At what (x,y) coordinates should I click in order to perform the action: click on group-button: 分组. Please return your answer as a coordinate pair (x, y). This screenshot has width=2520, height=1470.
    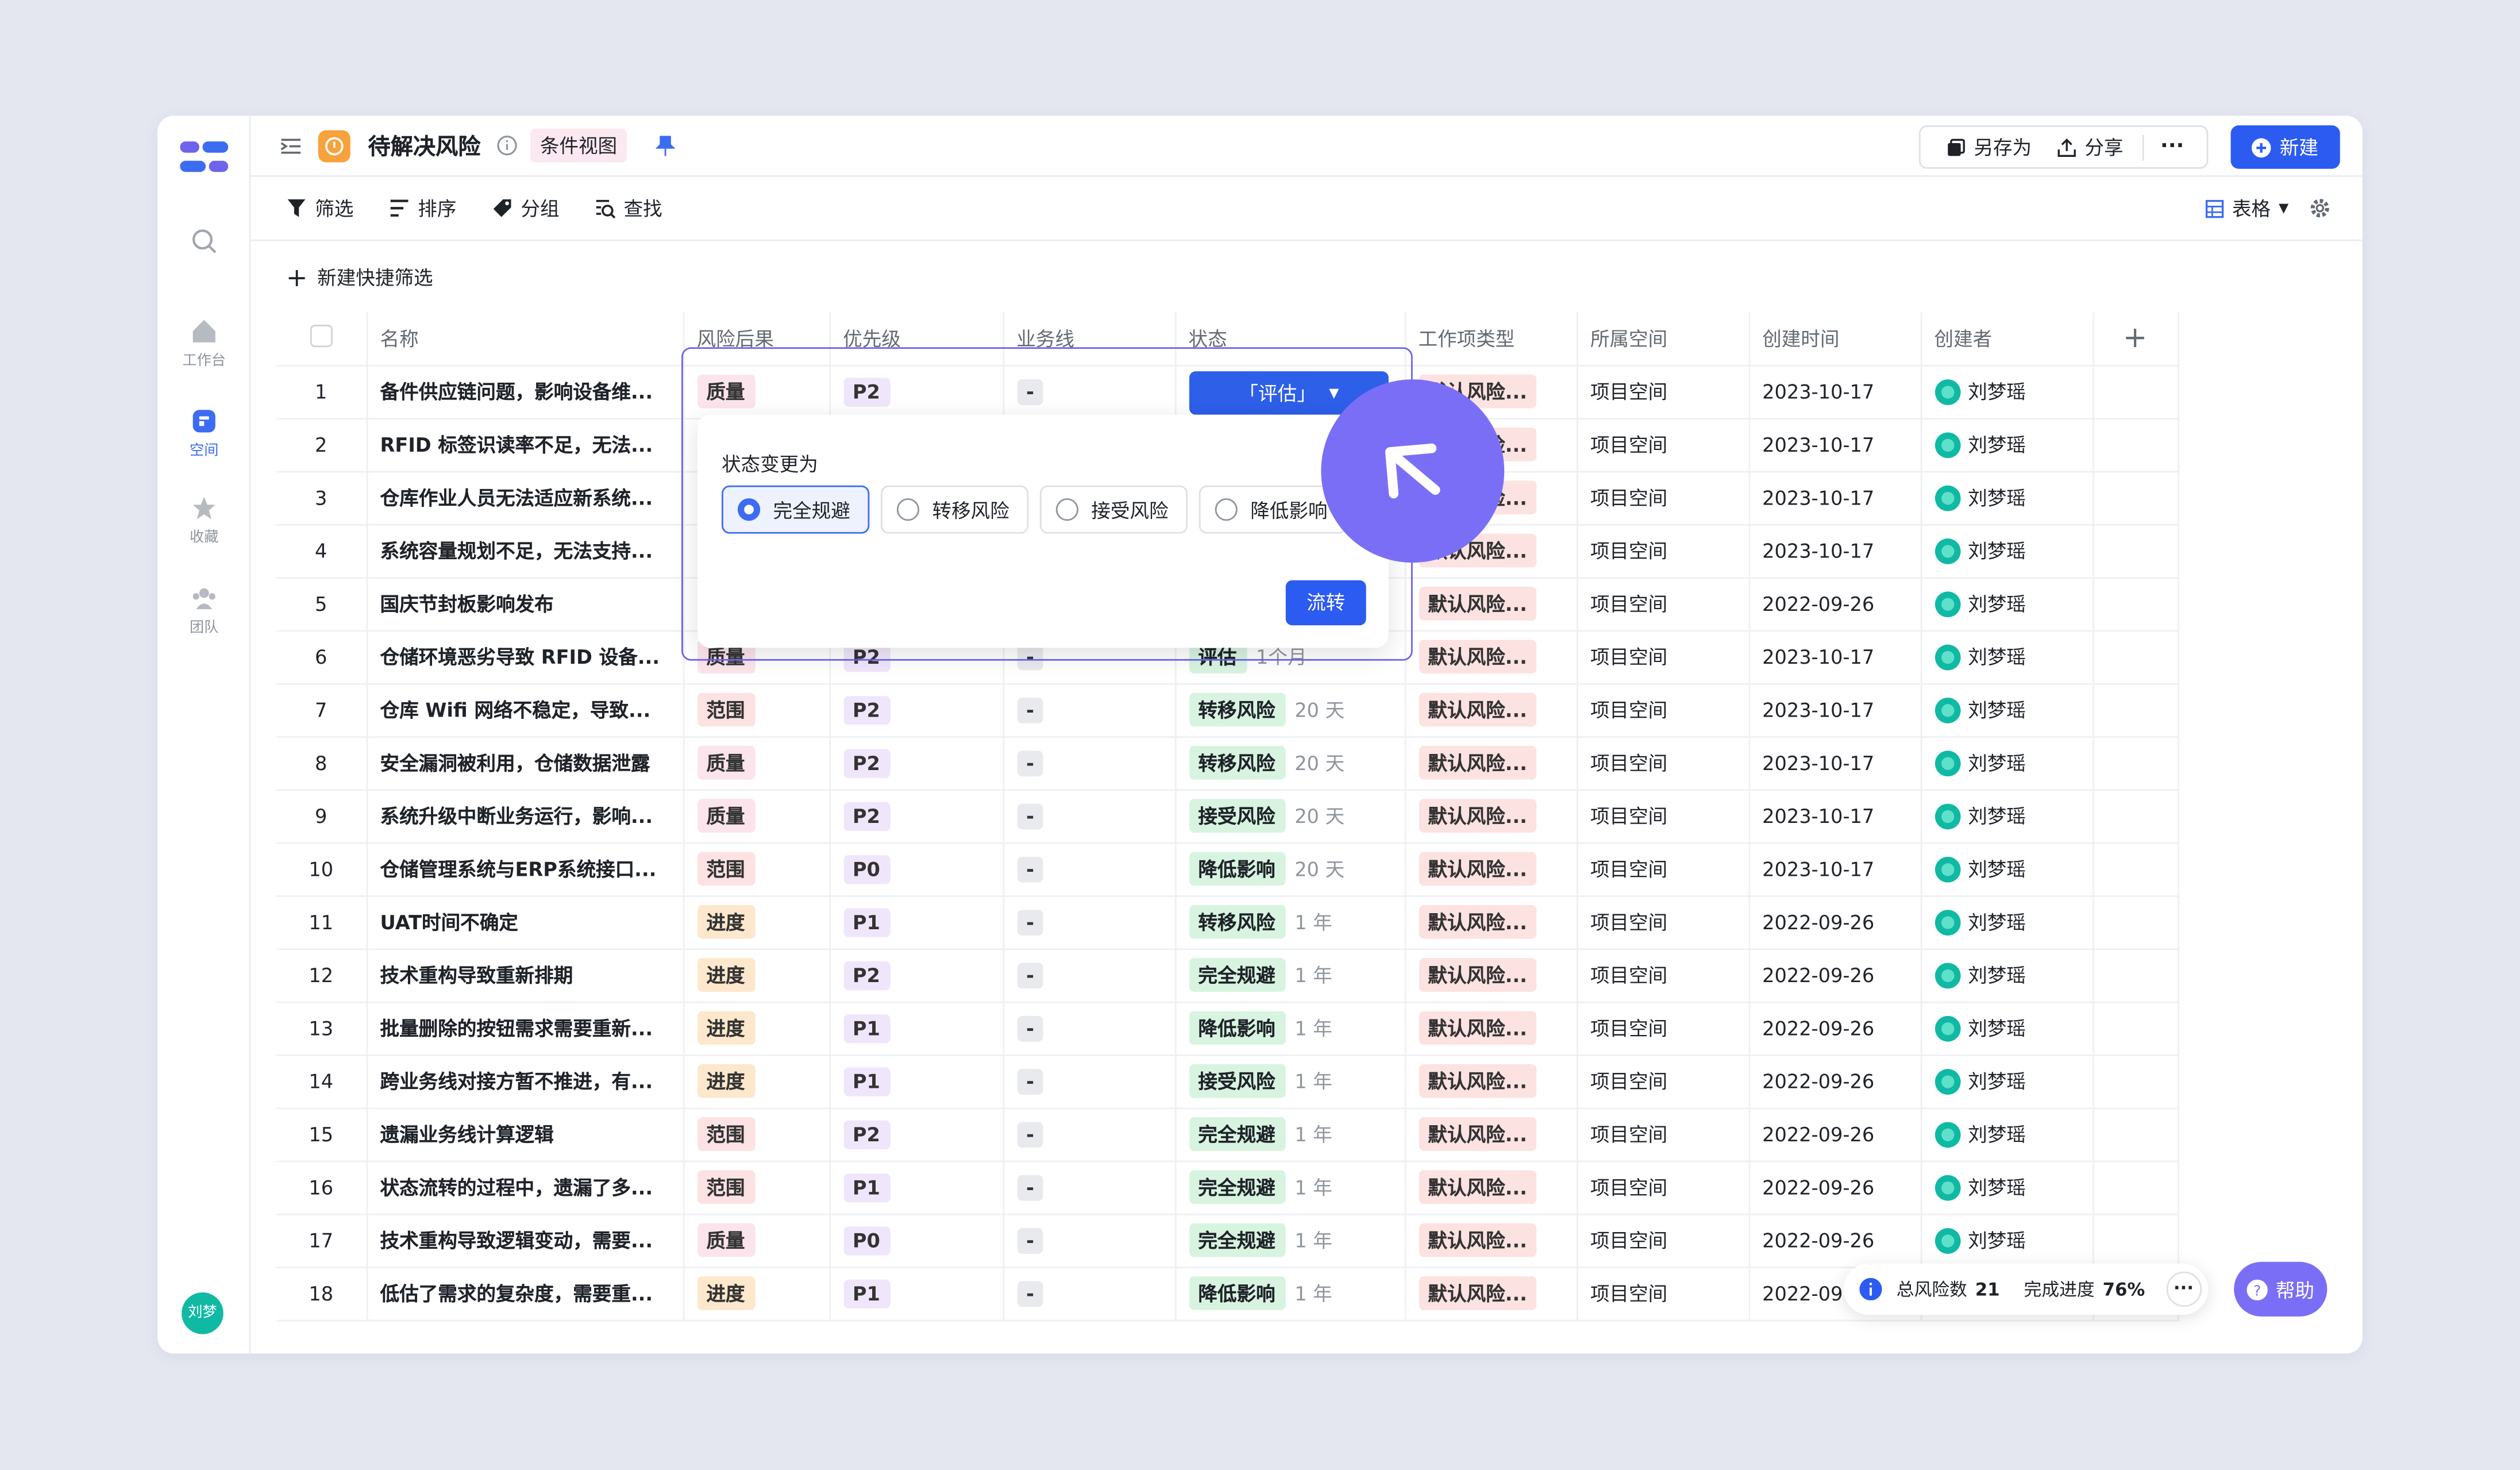
    Looking at the image, I should click on (526, 208).